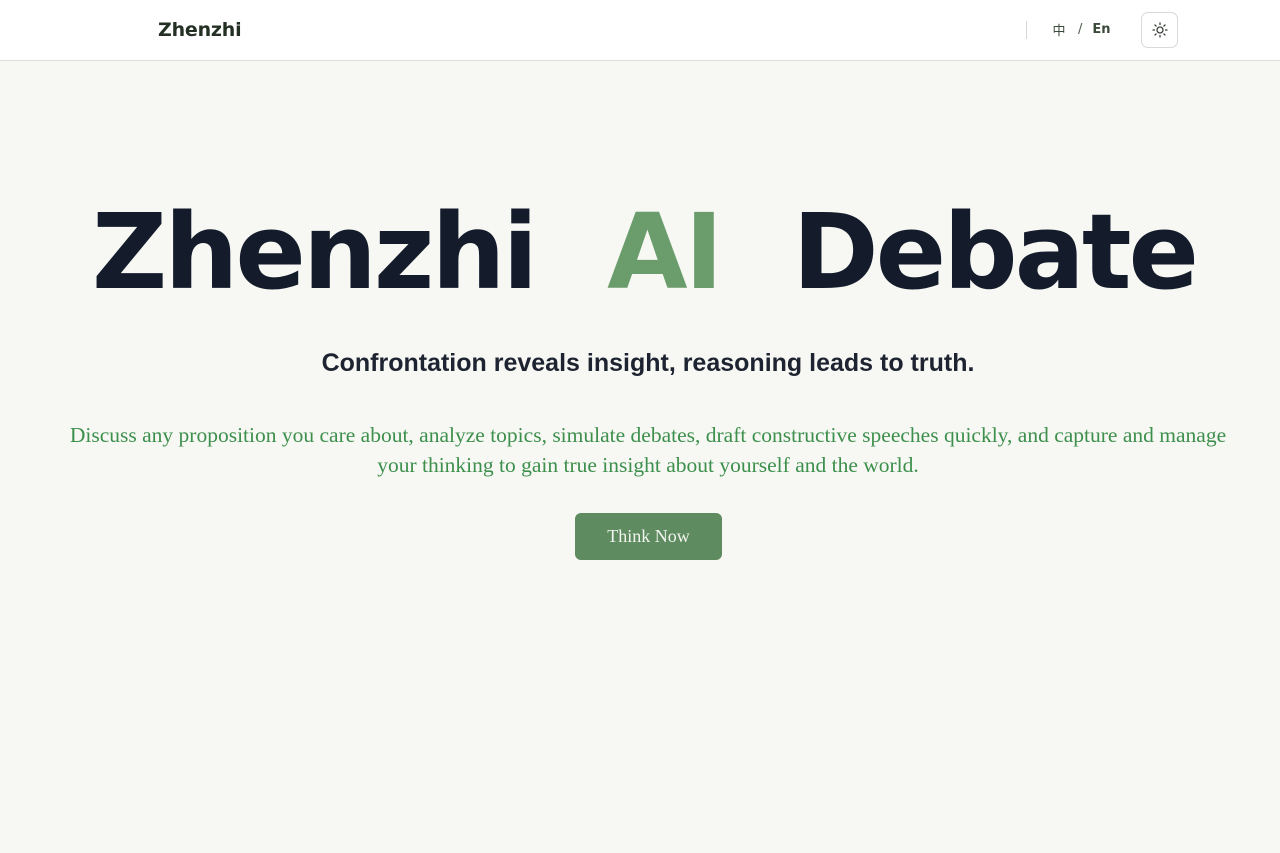 Image resolution: width=1280 pixels, height=853 pixels. What do you see at coordinates (640, 30) in the screenshot?
I see `top-navbar: Zhenzhi 中 / En` at bounding box center [640, 30].